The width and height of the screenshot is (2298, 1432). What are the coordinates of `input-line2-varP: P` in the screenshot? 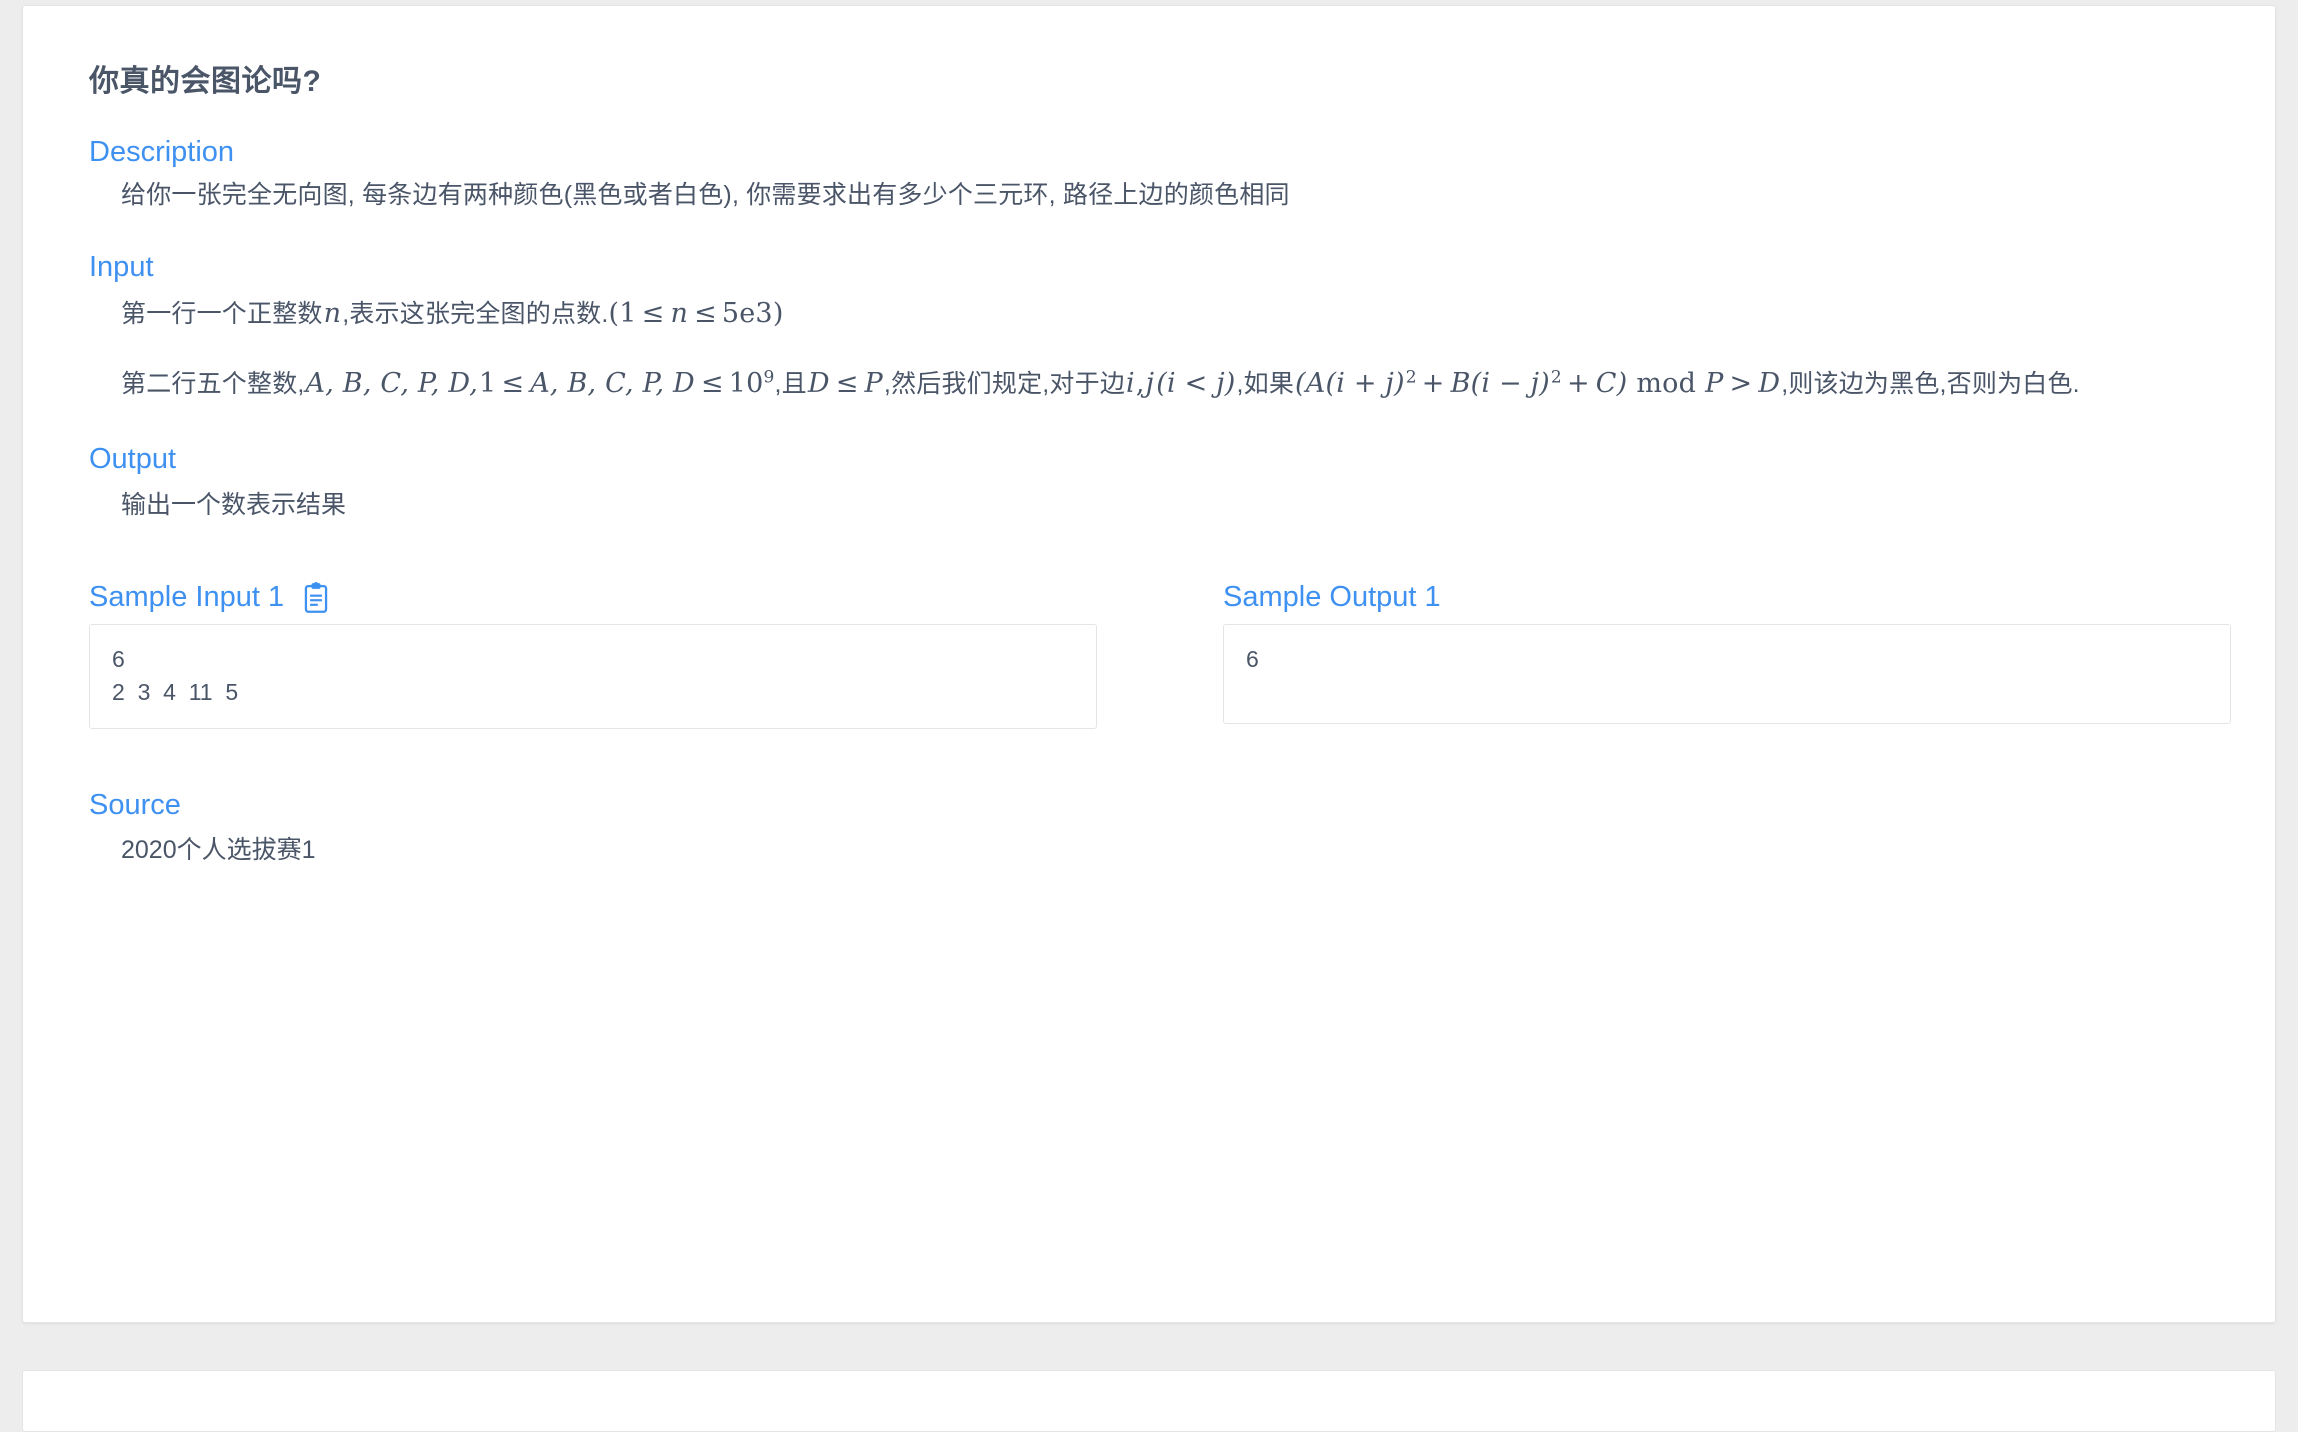 It's located at (873, 383).